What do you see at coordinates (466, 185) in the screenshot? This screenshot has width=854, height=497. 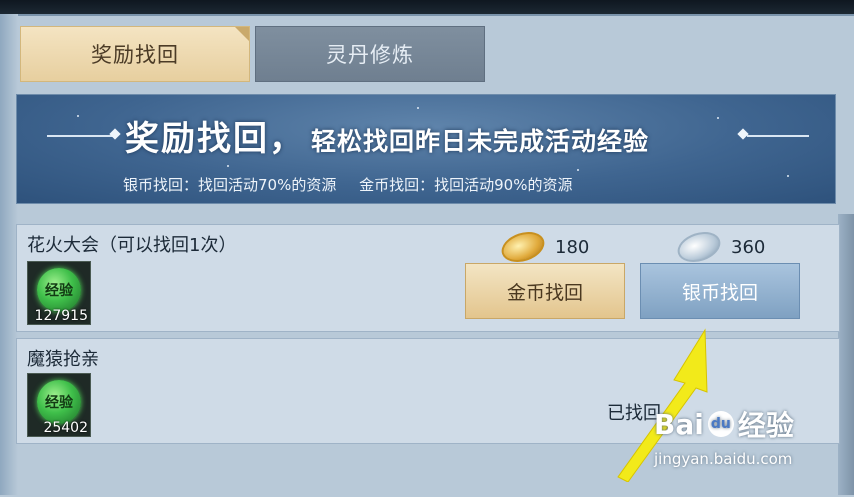 I see `gold-recovery-desc: 金币找回：找回活动90%的资源` at bounding box center [466, 185].